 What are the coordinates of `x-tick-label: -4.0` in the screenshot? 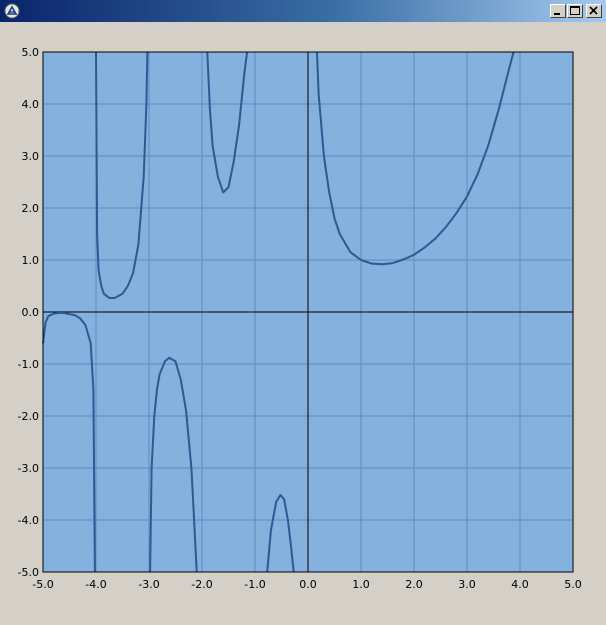 It's located at (95, 584).